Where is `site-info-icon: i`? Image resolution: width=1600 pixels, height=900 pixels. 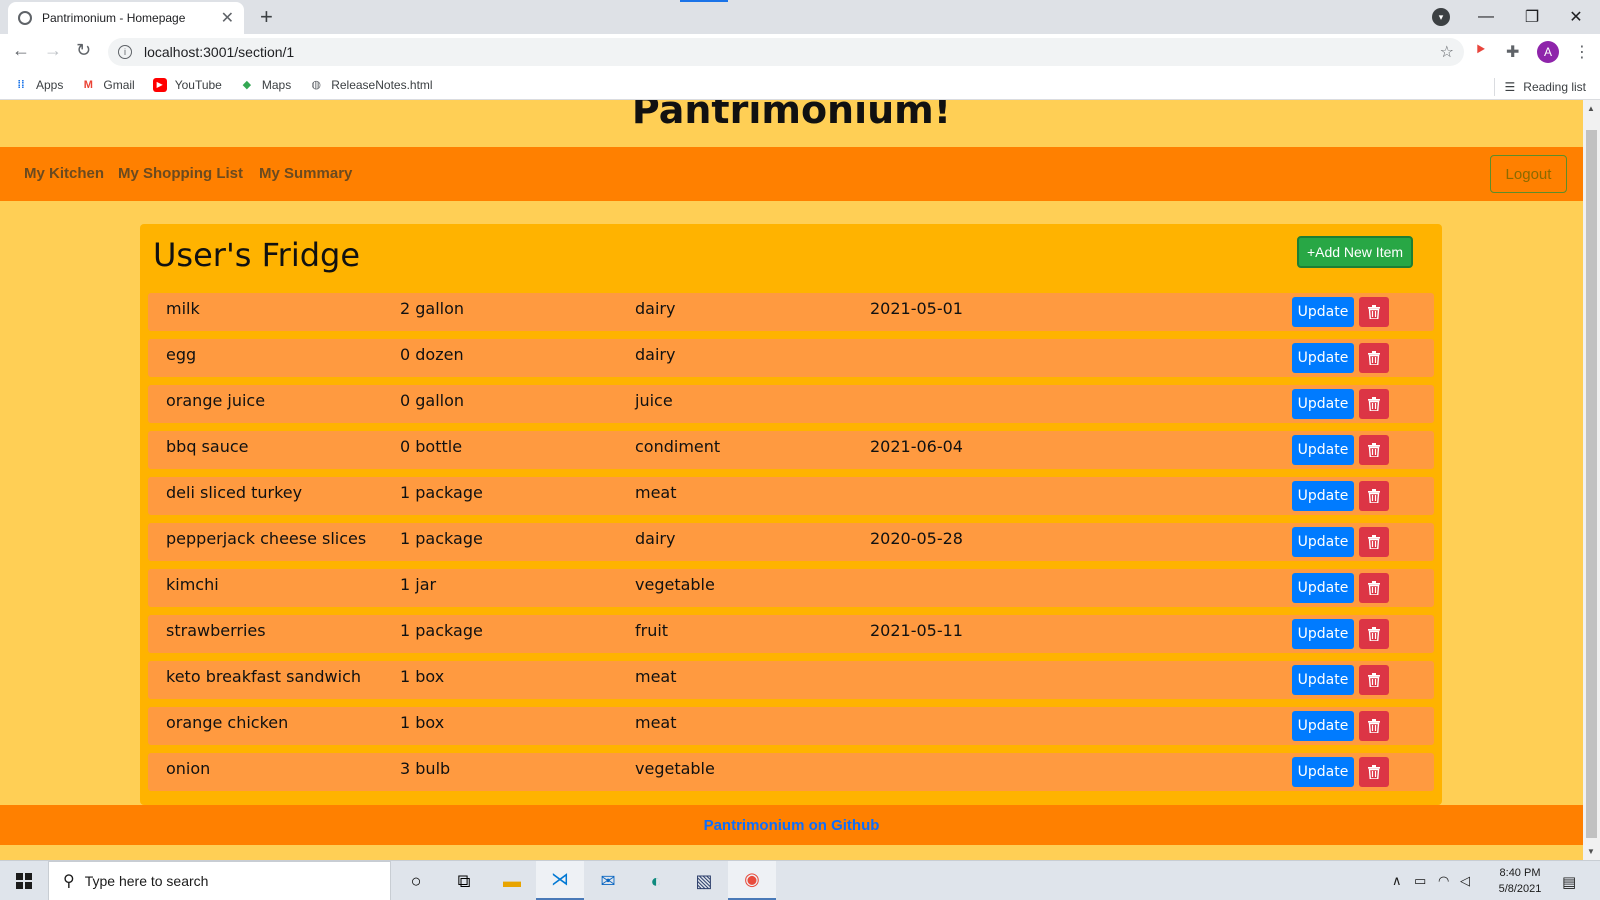 site-info-icon: i is located at coordinates (125, 52).